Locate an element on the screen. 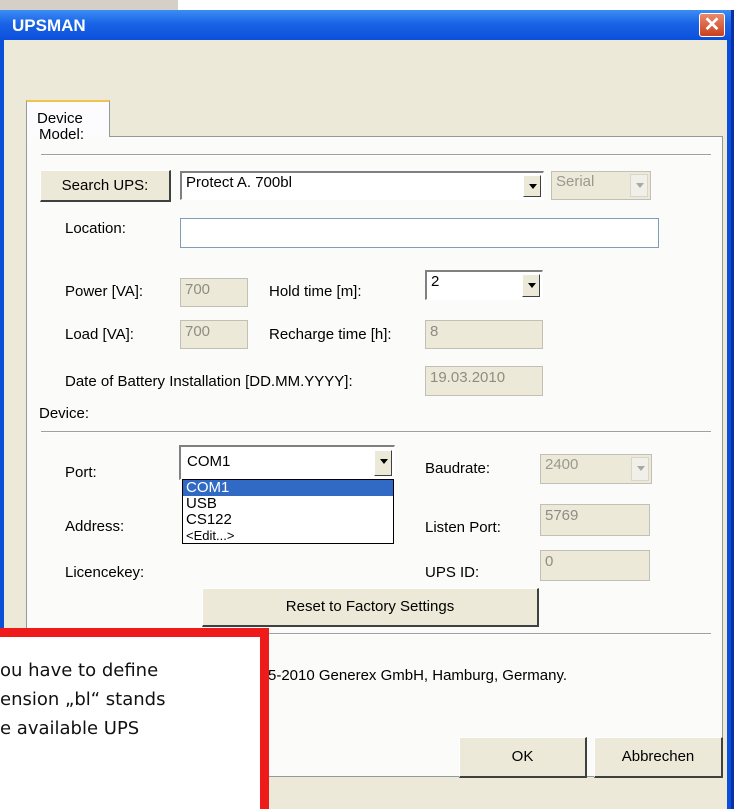  load-field: 700 is located at coordinates (214, 334).